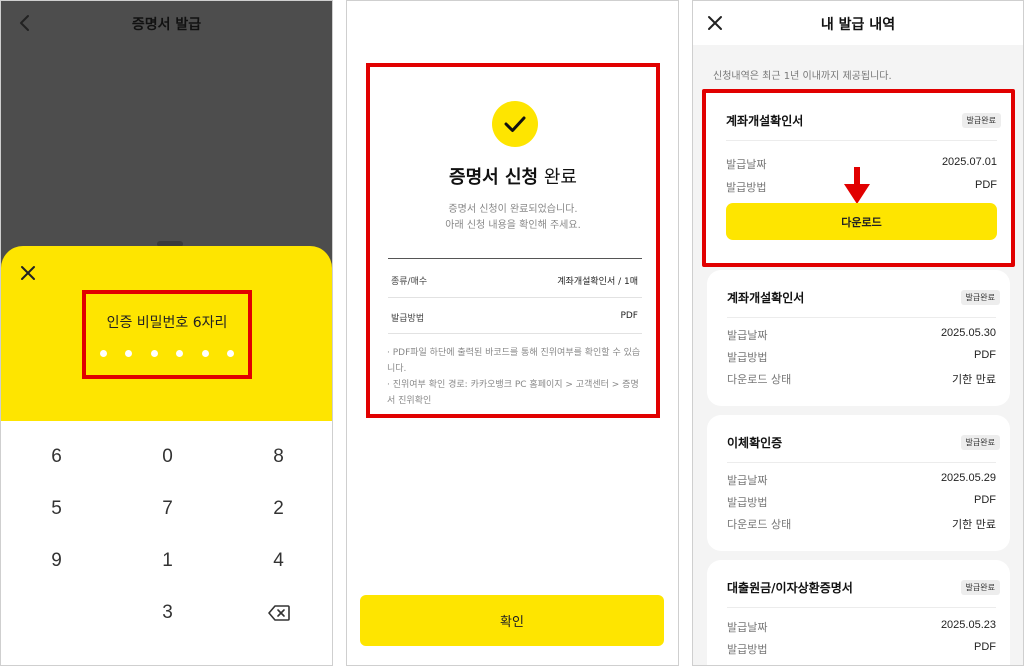 This screenshot has width=1024, height=666. I want to click on backspace-icon, so click(278, 613).